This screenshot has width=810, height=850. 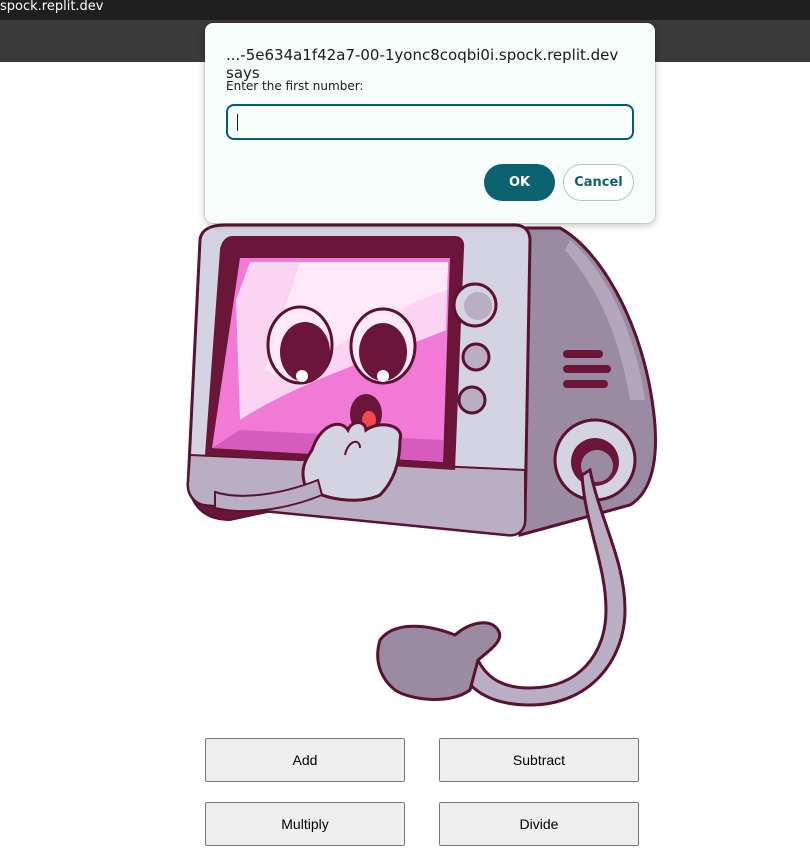 I want to click on add-button: Add, so click(x=305, y=760).